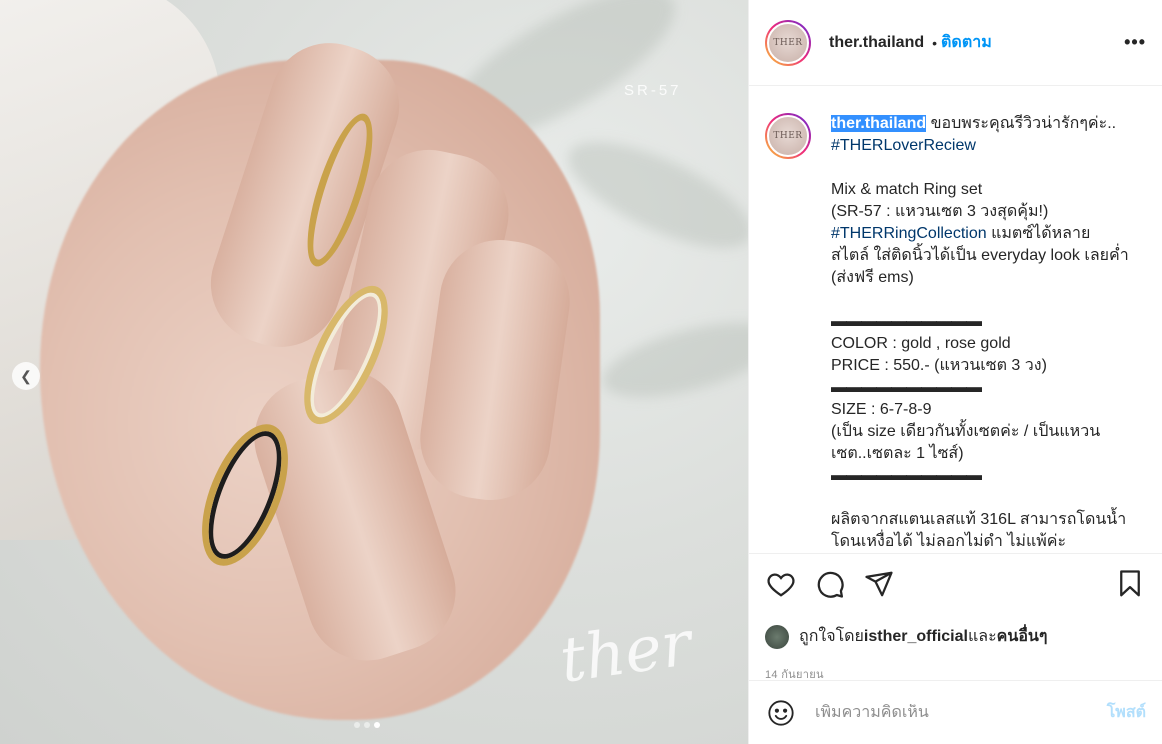 The height and width of the screenshot is (744, 1162). I want to click on paper-plane-icon, so click(879, 584).